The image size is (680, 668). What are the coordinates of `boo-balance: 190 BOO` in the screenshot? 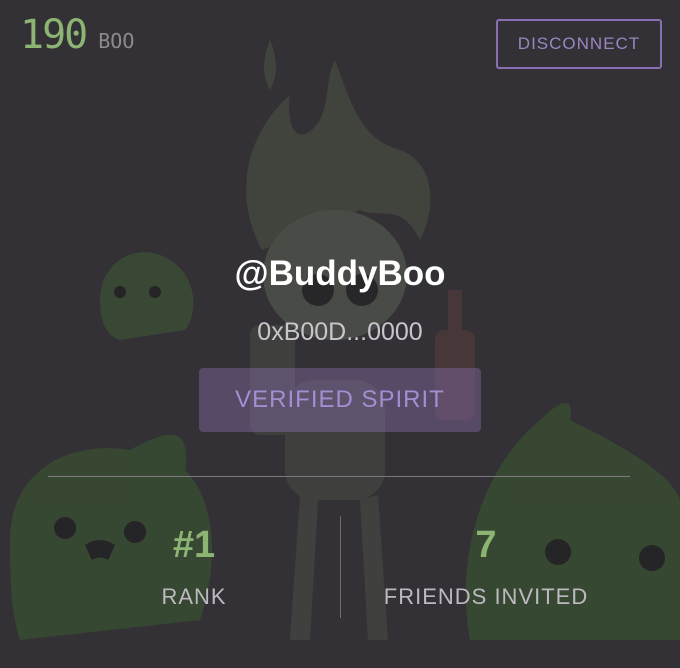 It's located at (77, 35).